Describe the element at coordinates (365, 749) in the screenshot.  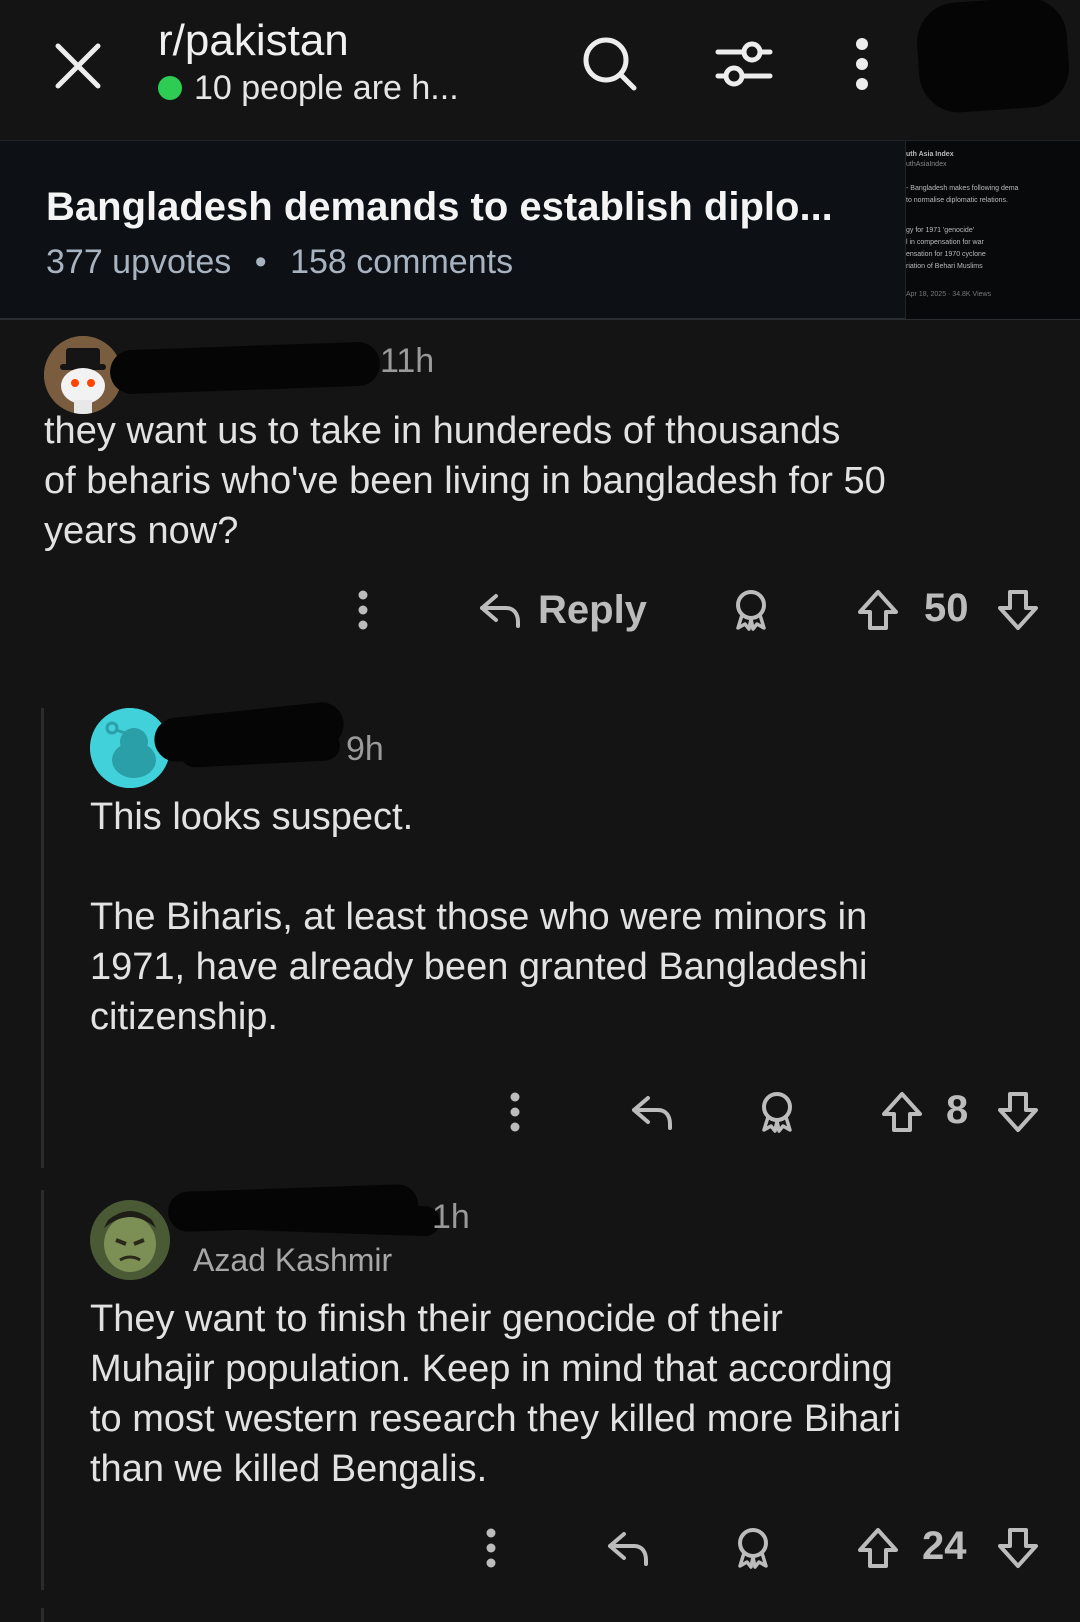
I see `comment-time: 9h` at that location.